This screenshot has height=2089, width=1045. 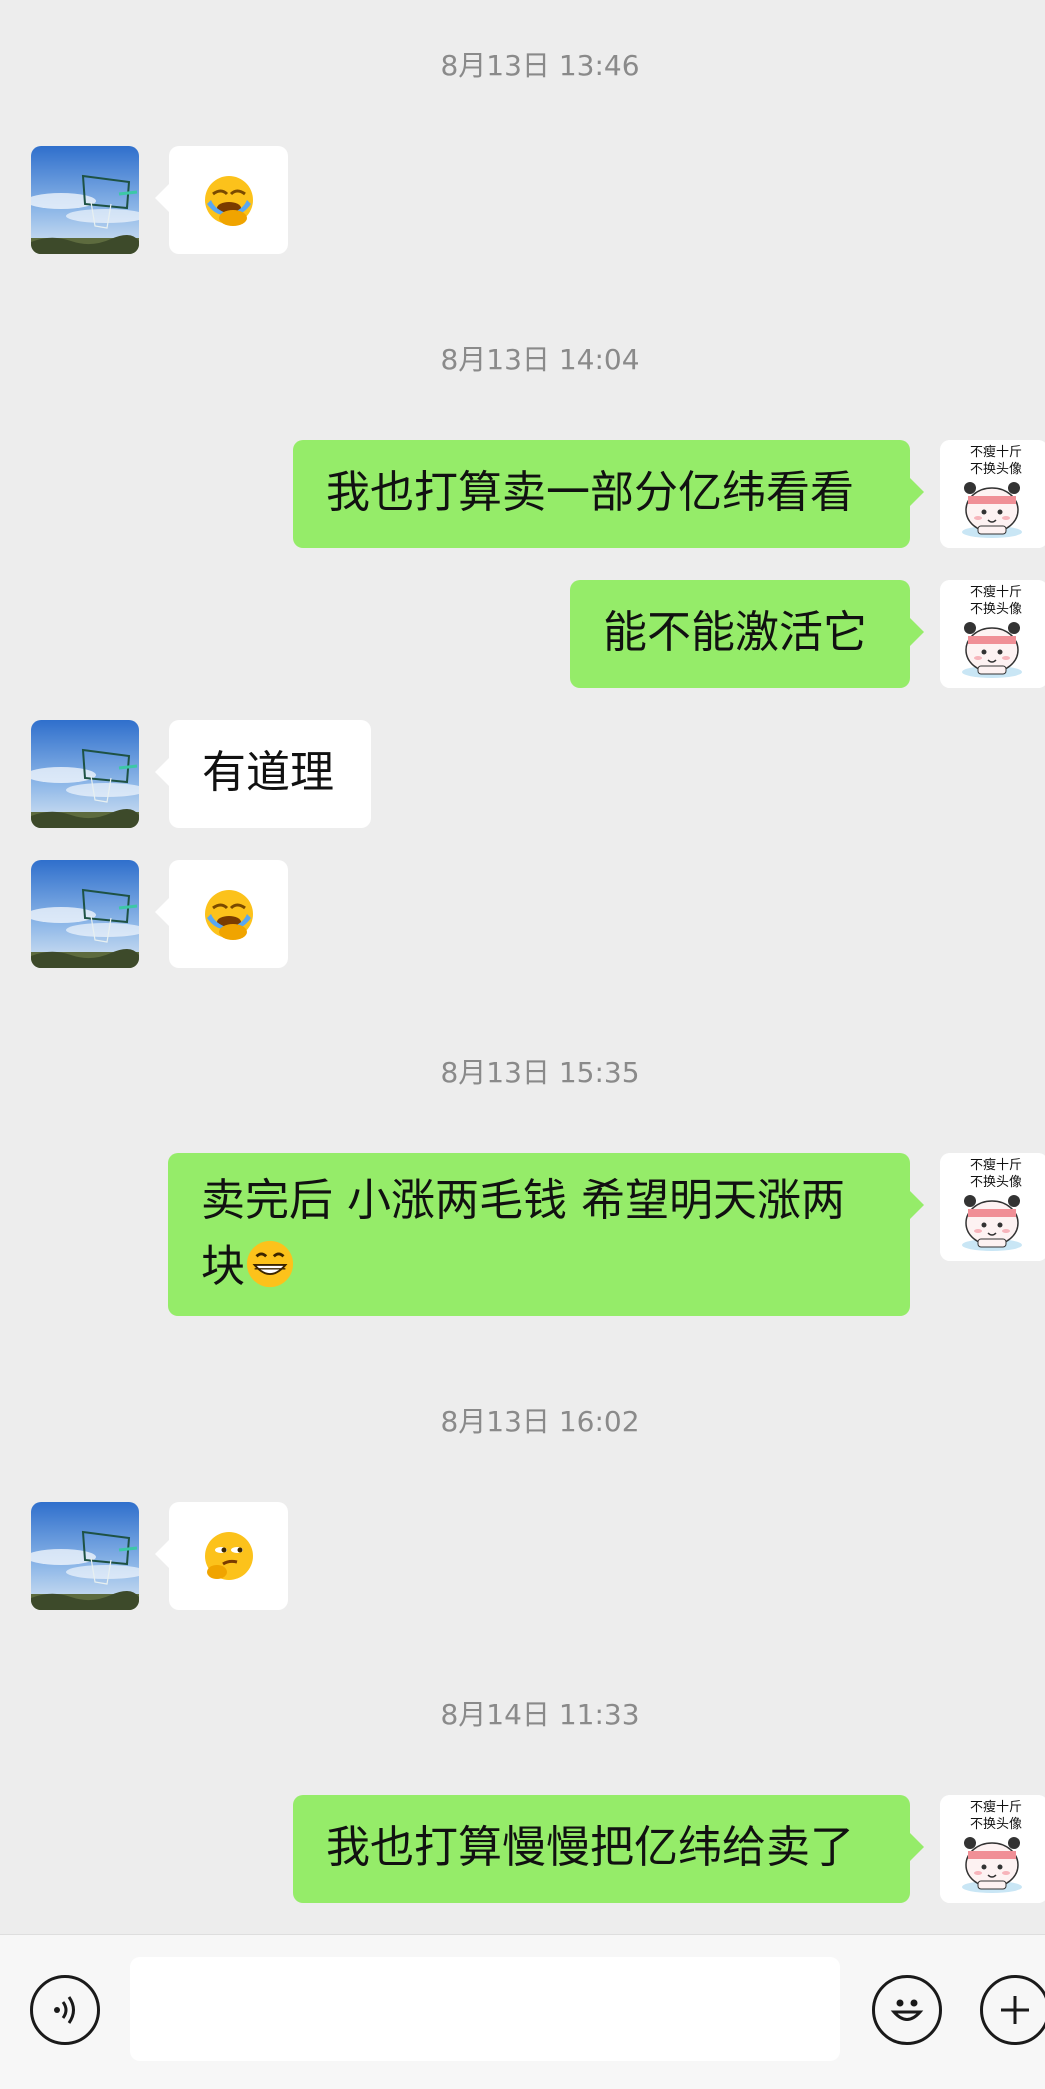 I want to click on message-bubble-received: 有道理, so click(x=263, y=774).